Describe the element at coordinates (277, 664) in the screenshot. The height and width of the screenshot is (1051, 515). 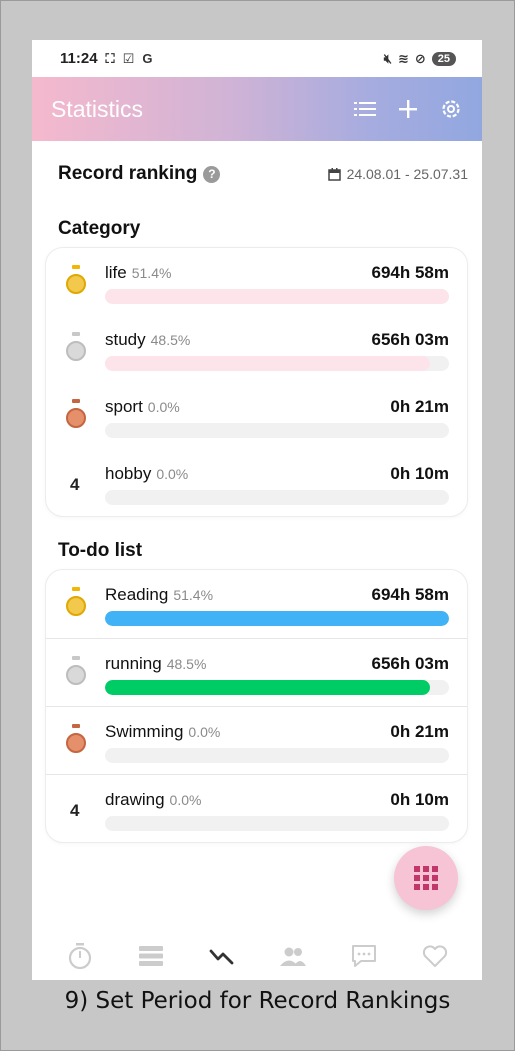
I see `row-top: running 48.5% 656h 03m` at that location.